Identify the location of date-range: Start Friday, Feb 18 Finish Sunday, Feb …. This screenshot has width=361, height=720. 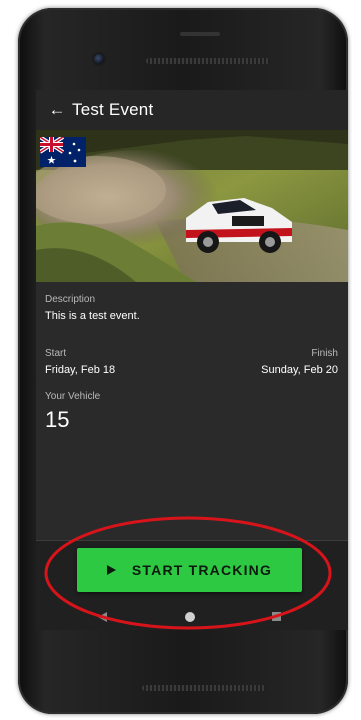
(191, 362).